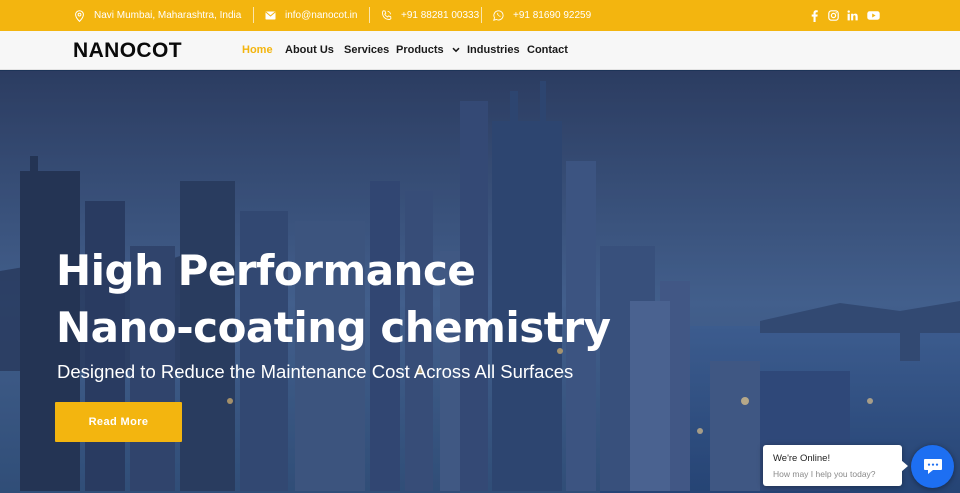  I want to click on chat-subtitle: How may I help you today?, so click(824, 474).